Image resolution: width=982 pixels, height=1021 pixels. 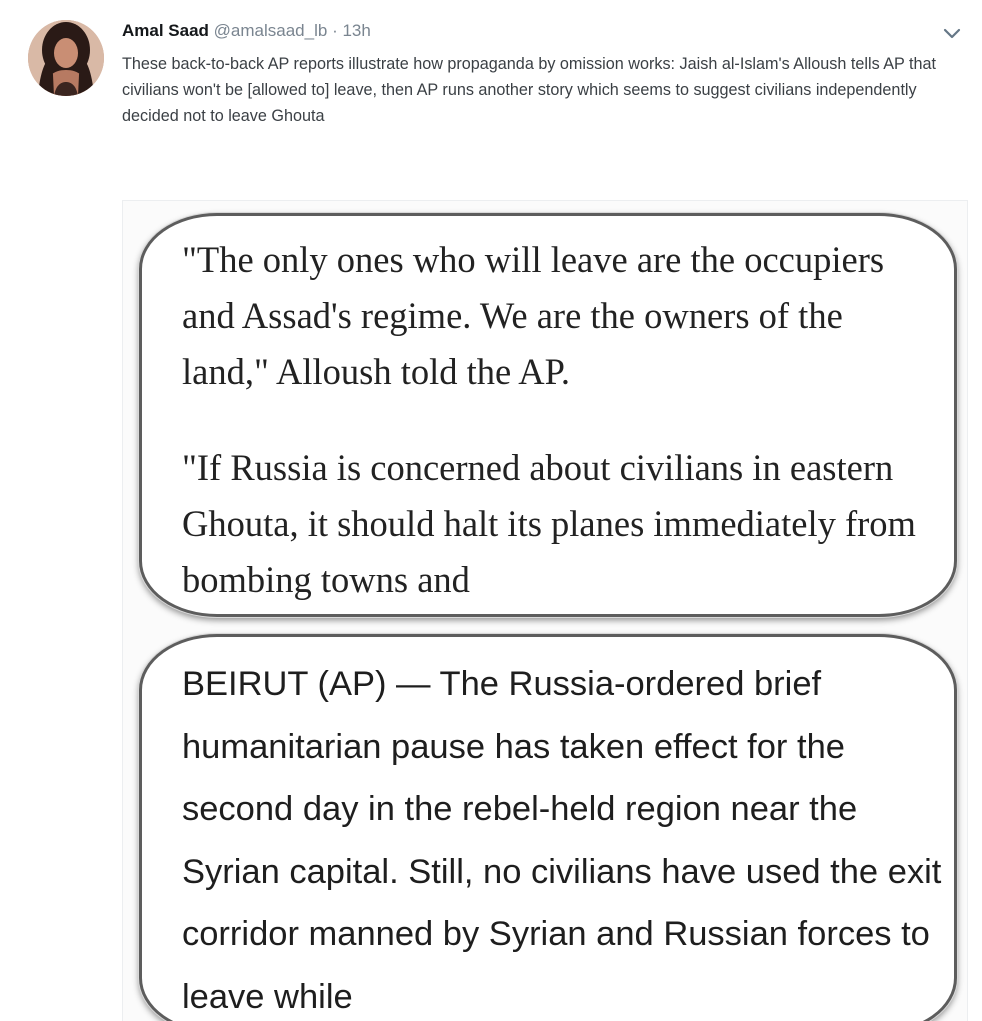 I want to click on chevron-down-icon, so click(x=952, y=33).